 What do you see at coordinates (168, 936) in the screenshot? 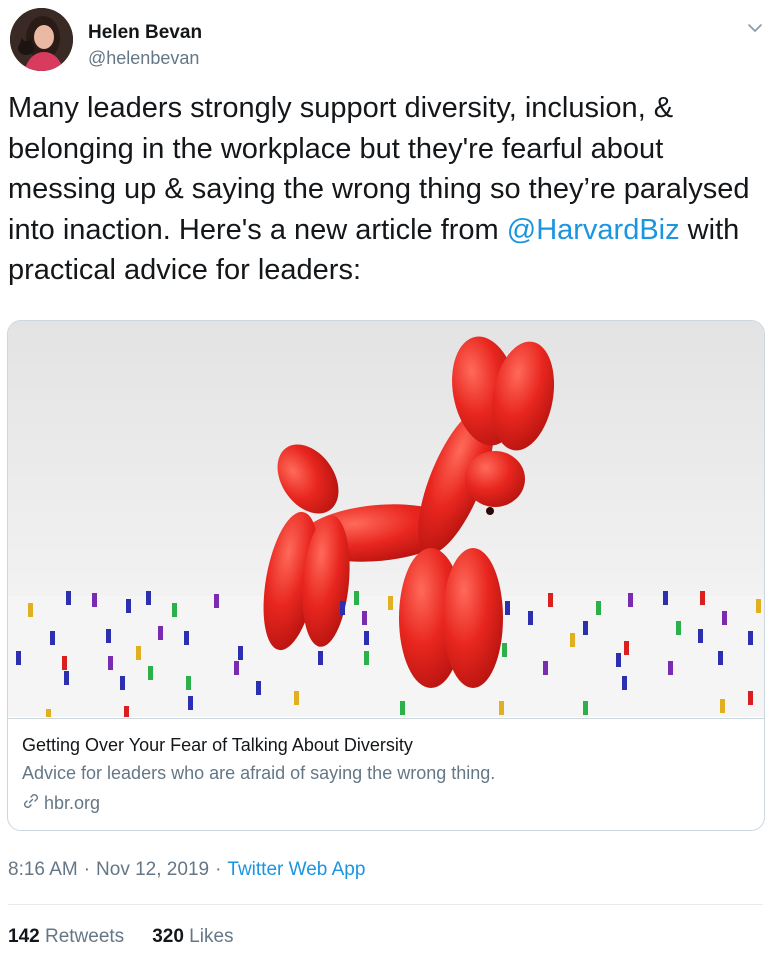
I see `likes-count: 320` at bounding box center [168, 936].